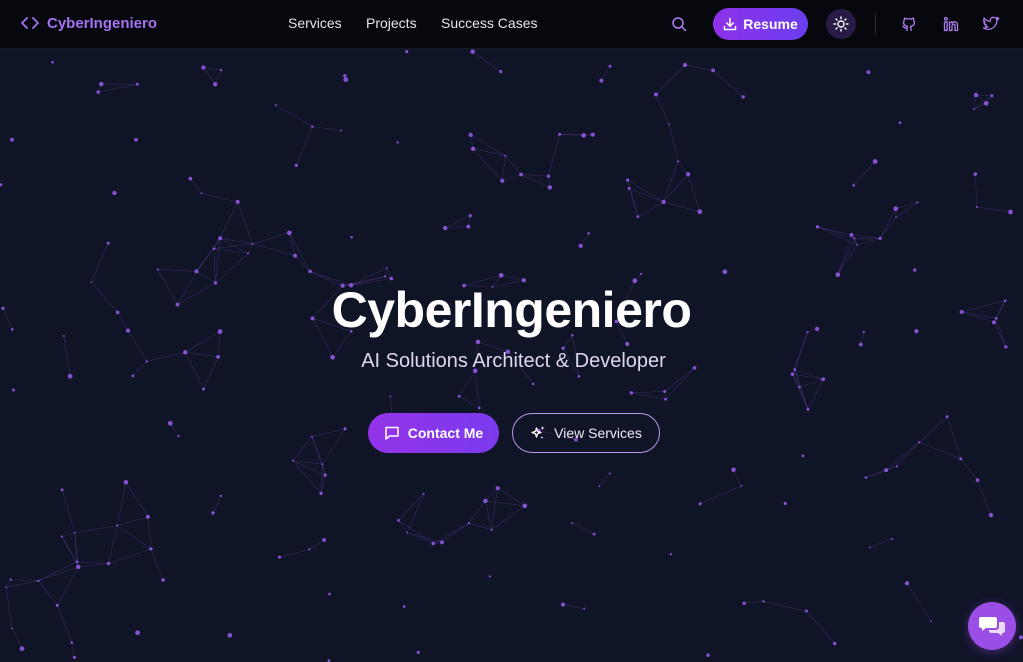 This screenshot has width=1023, height=662. I want to click on linkedin-link, so click(951, 24).